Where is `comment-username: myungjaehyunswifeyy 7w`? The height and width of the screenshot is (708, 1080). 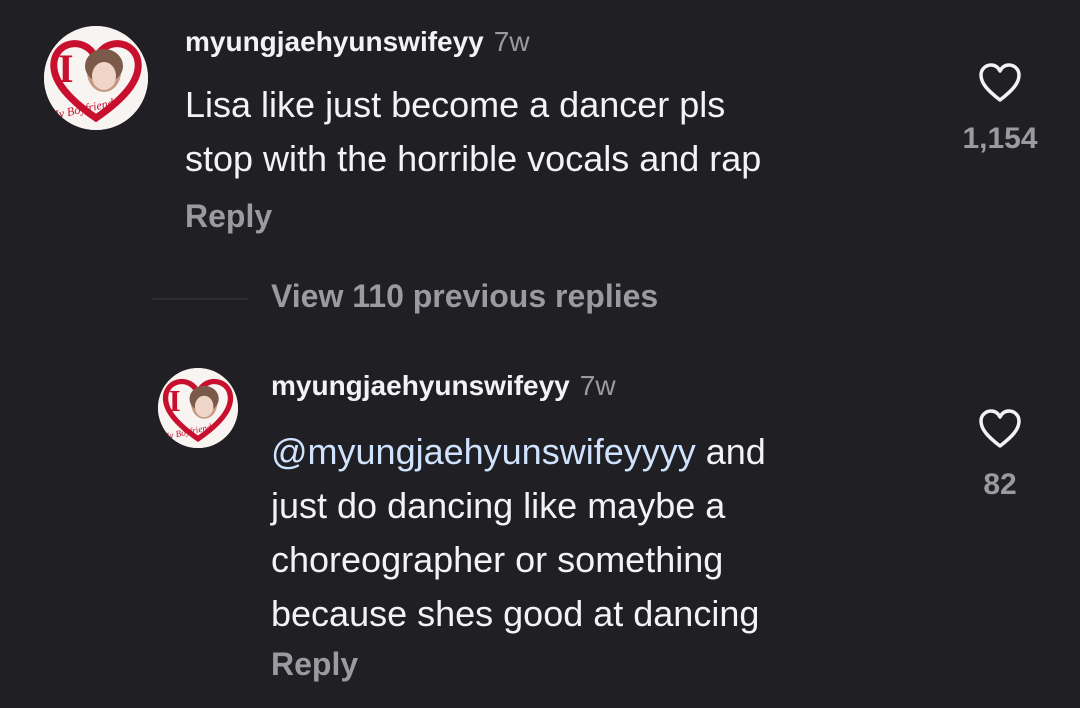 comment-username: myungjaehyunswifeyy 7w is located at coordinates (357, 42).